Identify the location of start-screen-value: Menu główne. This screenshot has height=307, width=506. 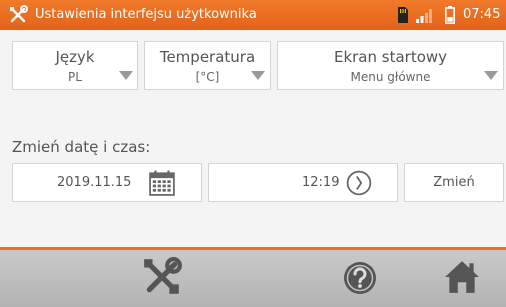
(390, 77).